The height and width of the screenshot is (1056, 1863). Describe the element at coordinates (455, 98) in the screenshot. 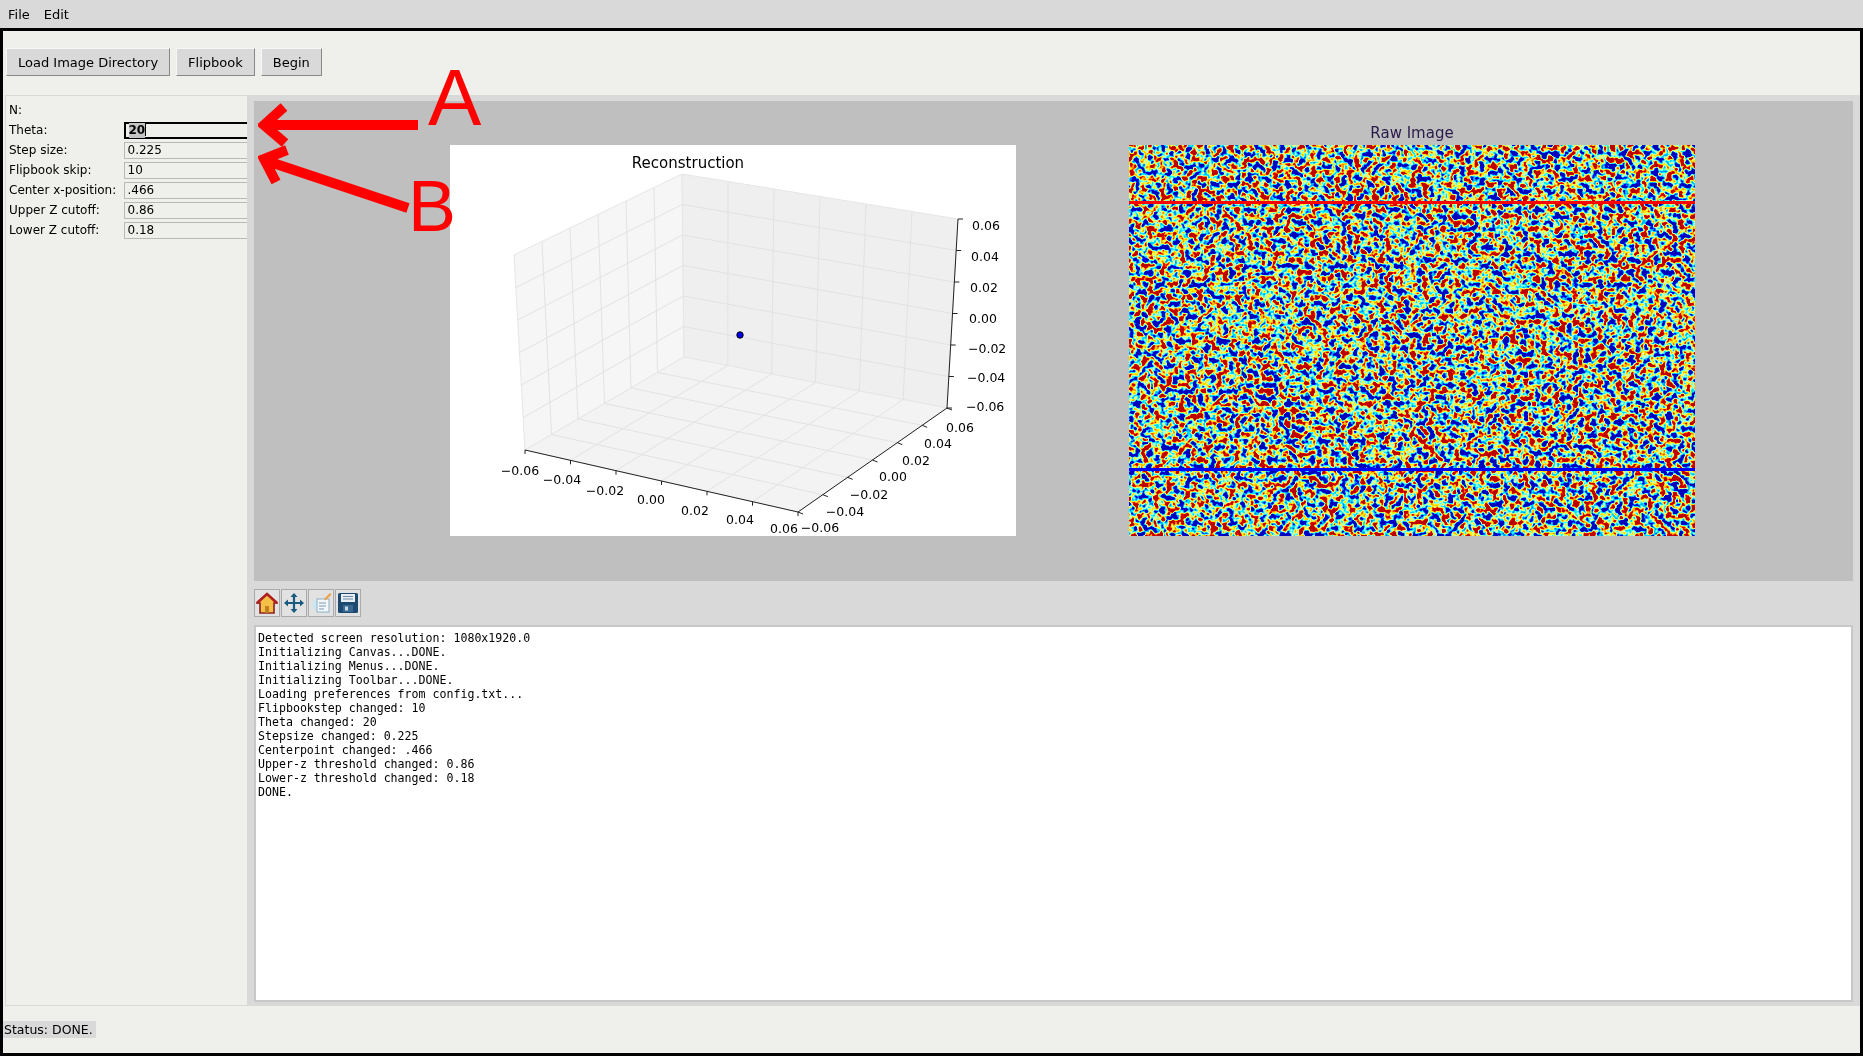

I see `annotation-letter: A` at that location.